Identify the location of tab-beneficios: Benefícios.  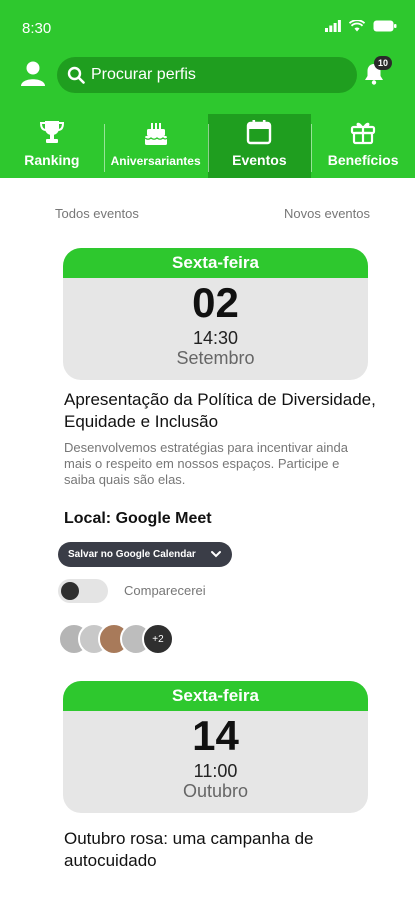
(363, 146).